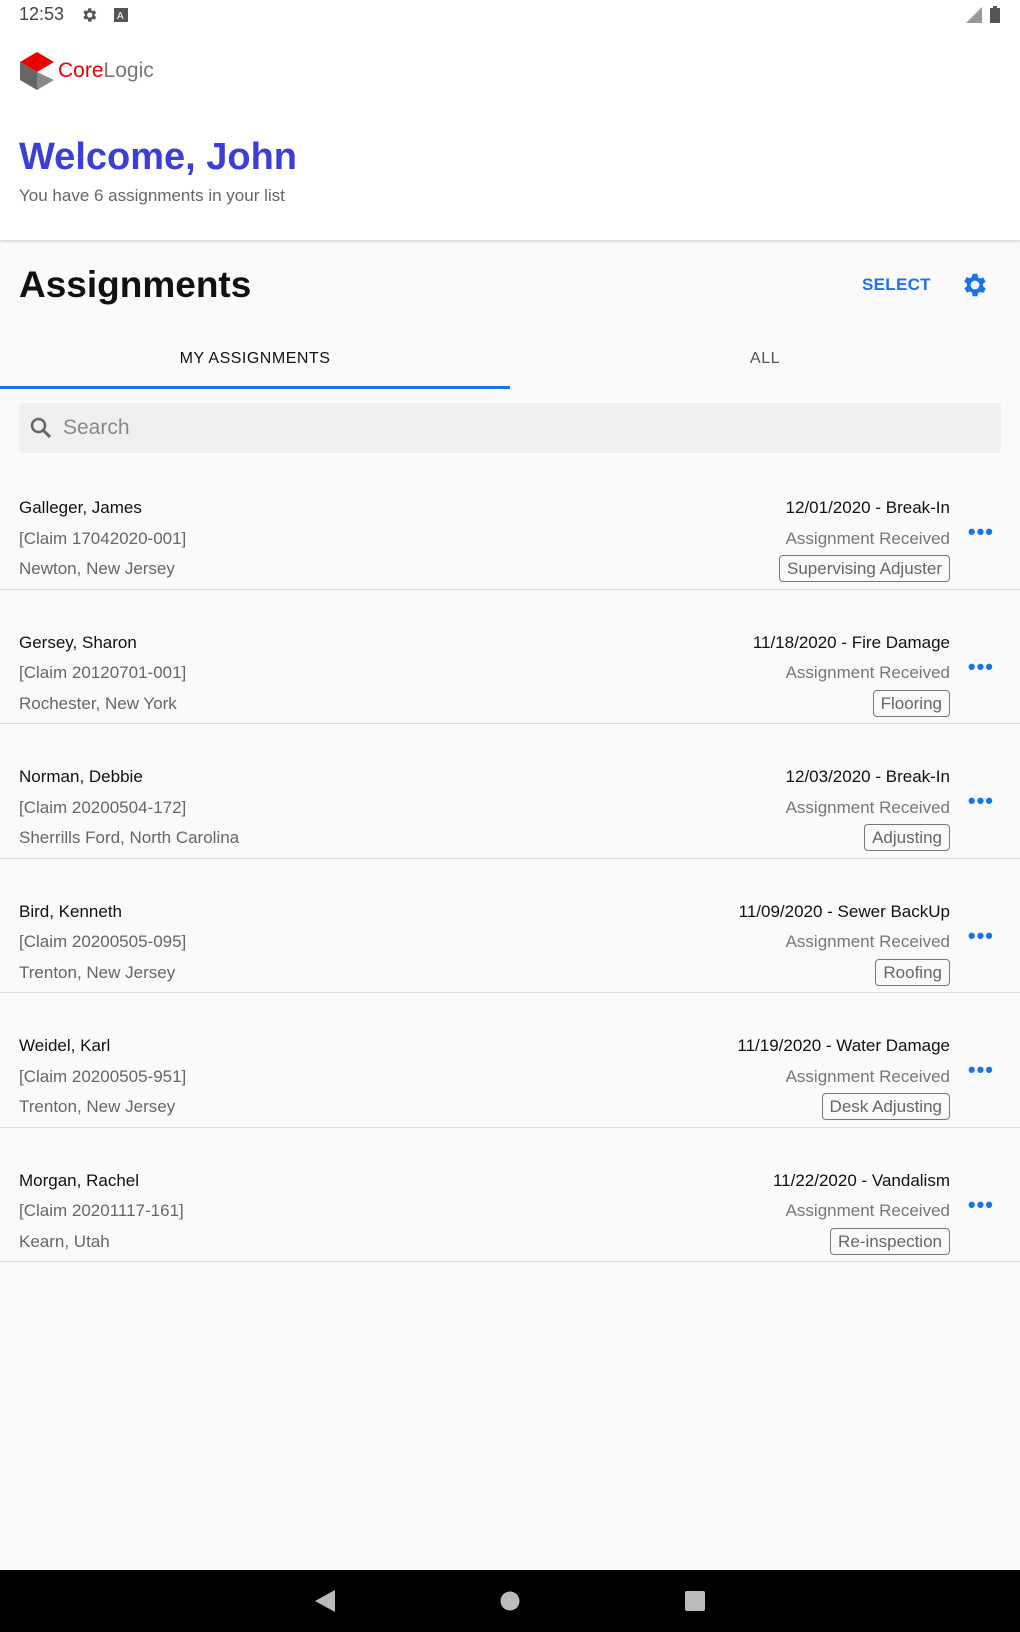 Image resolution: width=1020 pixels, height=1632 pixels. What do you see at coordinates (64, 1241) in the screenshot?
I see `location: Kearn, Utah` at bounding box center [64, 1241].